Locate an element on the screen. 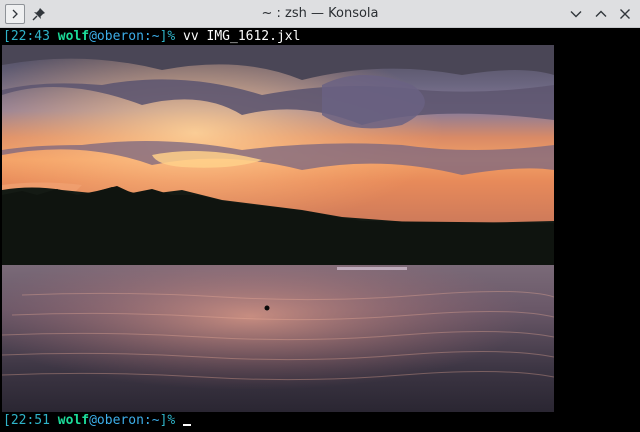 This screenshot has height=432, width=640. prompt-line-1: [22:43 wolf@oberon:~]% vv IMG_1612.jxl is located at coordinates (151, 36).